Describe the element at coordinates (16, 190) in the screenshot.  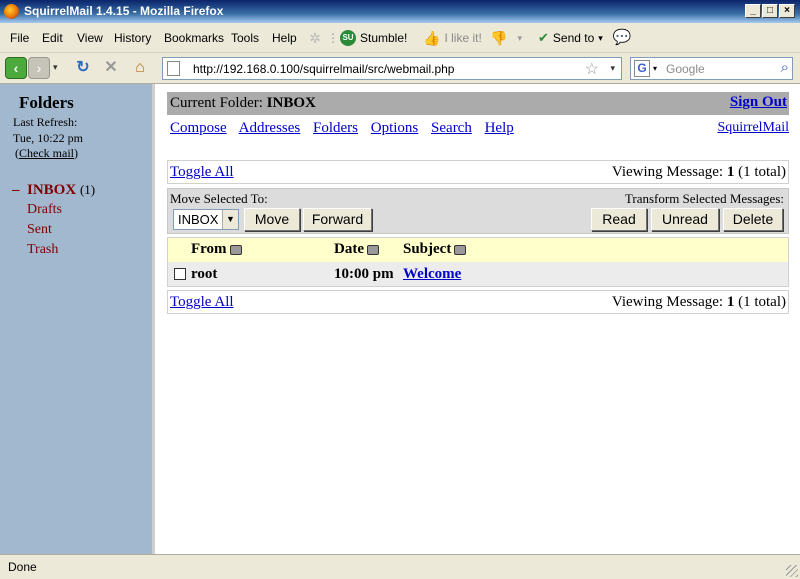
I see `inbox-collapse-toggle: –` at that location.